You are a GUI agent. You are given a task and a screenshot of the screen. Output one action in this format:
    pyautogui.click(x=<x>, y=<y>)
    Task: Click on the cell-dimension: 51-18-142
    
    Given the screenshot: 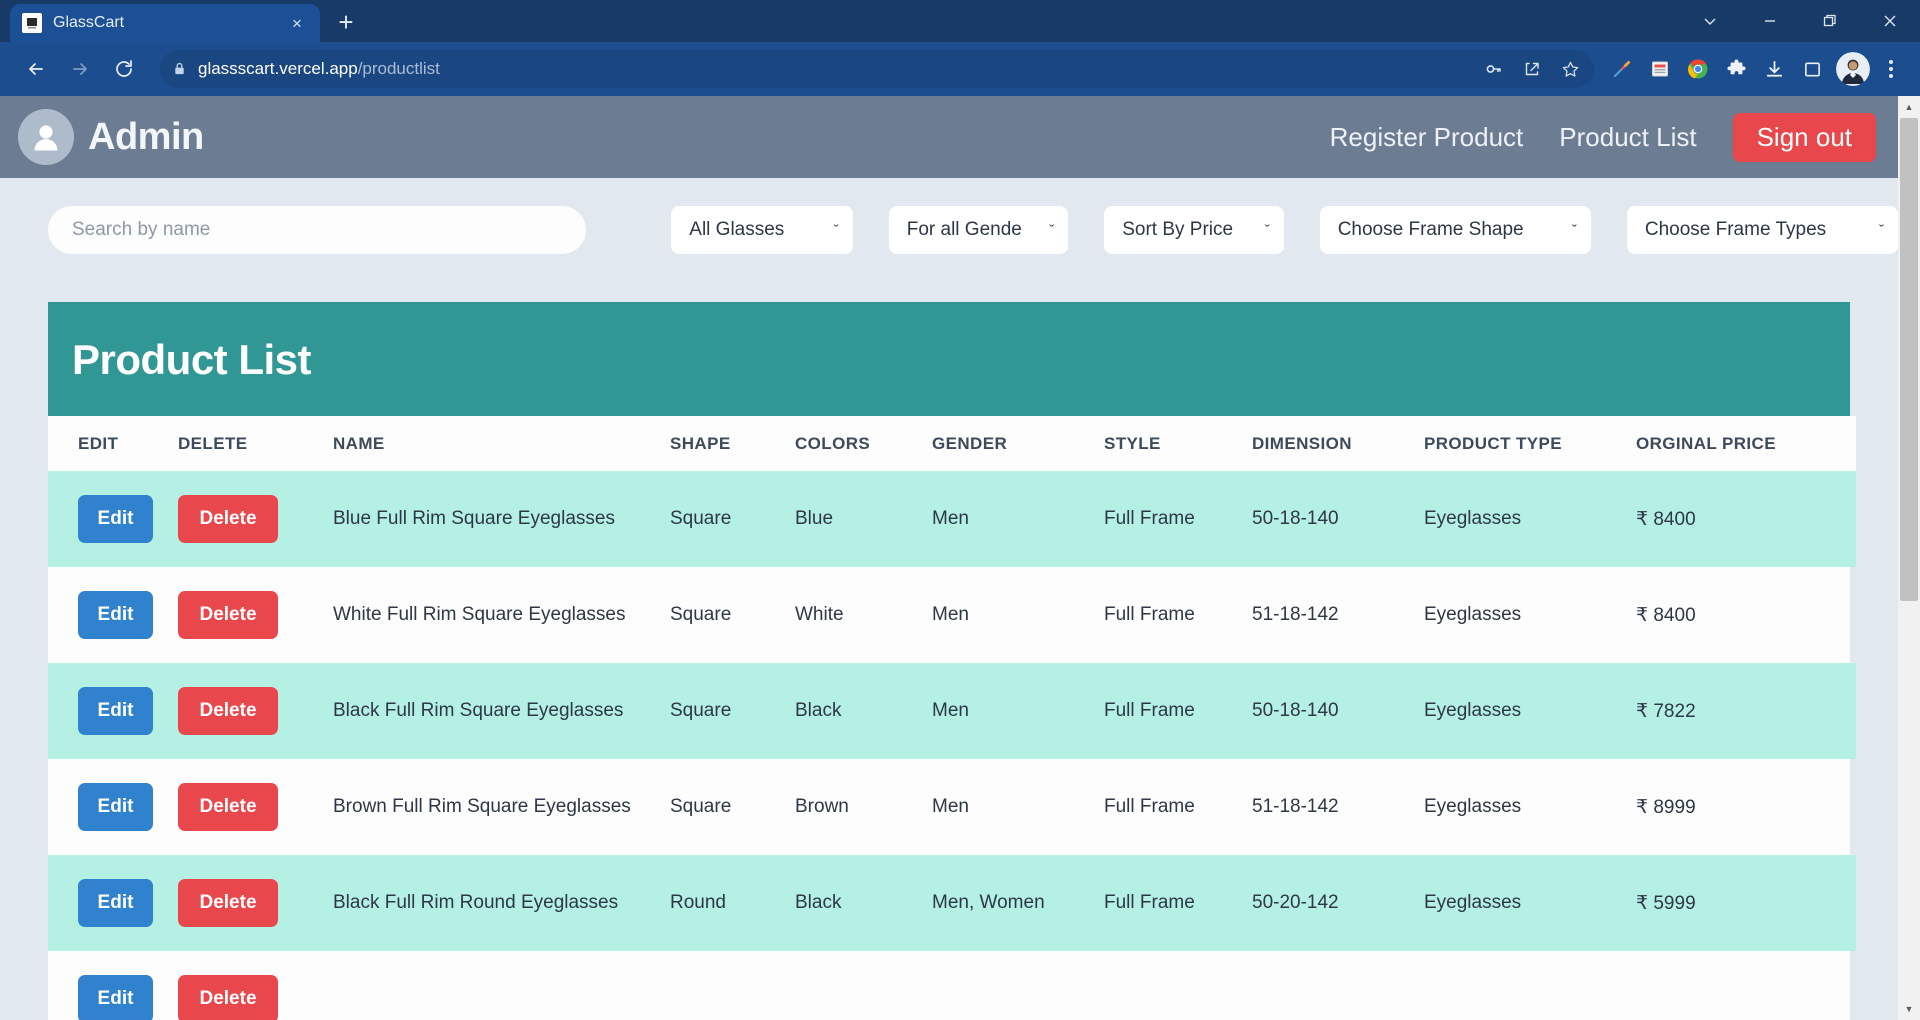 What is the action you would take?
    pyautogui.click(x=1295, y=614)
    